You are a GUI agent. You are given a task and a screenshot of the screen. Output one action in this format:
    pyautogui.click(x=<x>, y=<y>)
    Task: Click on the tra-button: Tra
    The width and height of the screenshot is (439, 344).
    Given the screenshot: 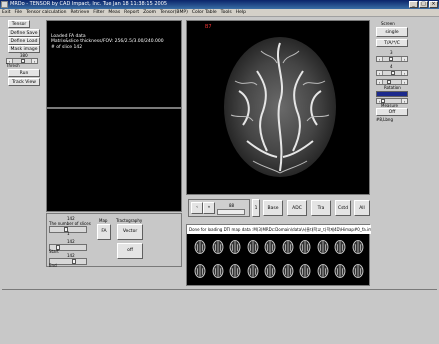 What is the action you would take?
    pyautogui.click(x=321, y=208)
    